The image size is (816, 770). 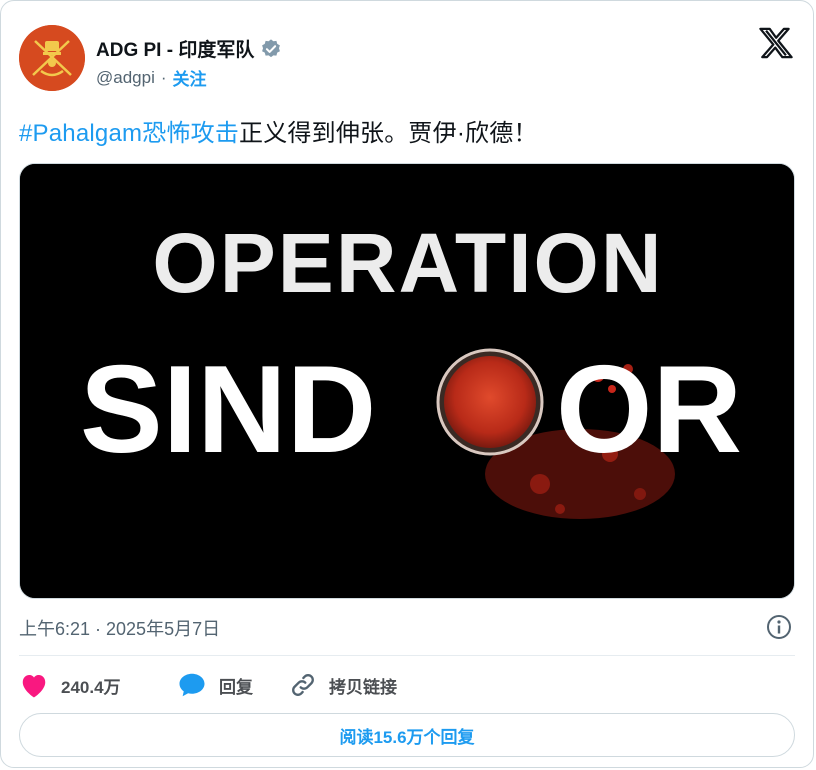 I want to click on tweet-text: #Pahalgam恐怖攻击正义得到伸张。贾伊·欣德！, so click(x=278, y=130).